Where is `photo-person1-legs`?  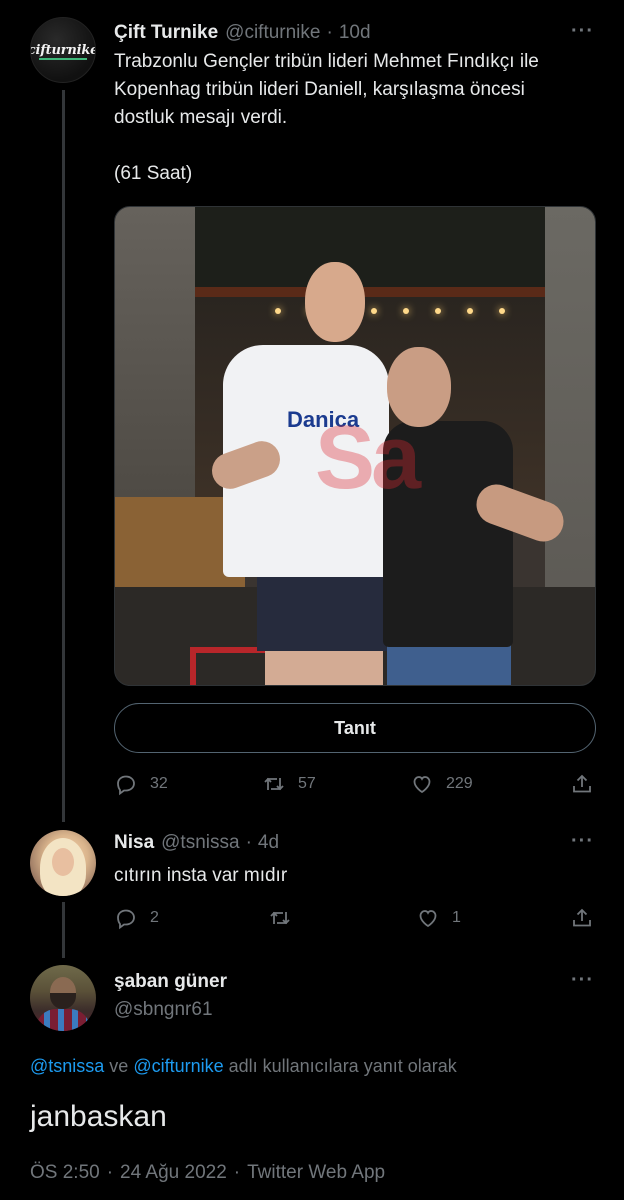 photo-person1-legs is located at coordinates (324, 666).